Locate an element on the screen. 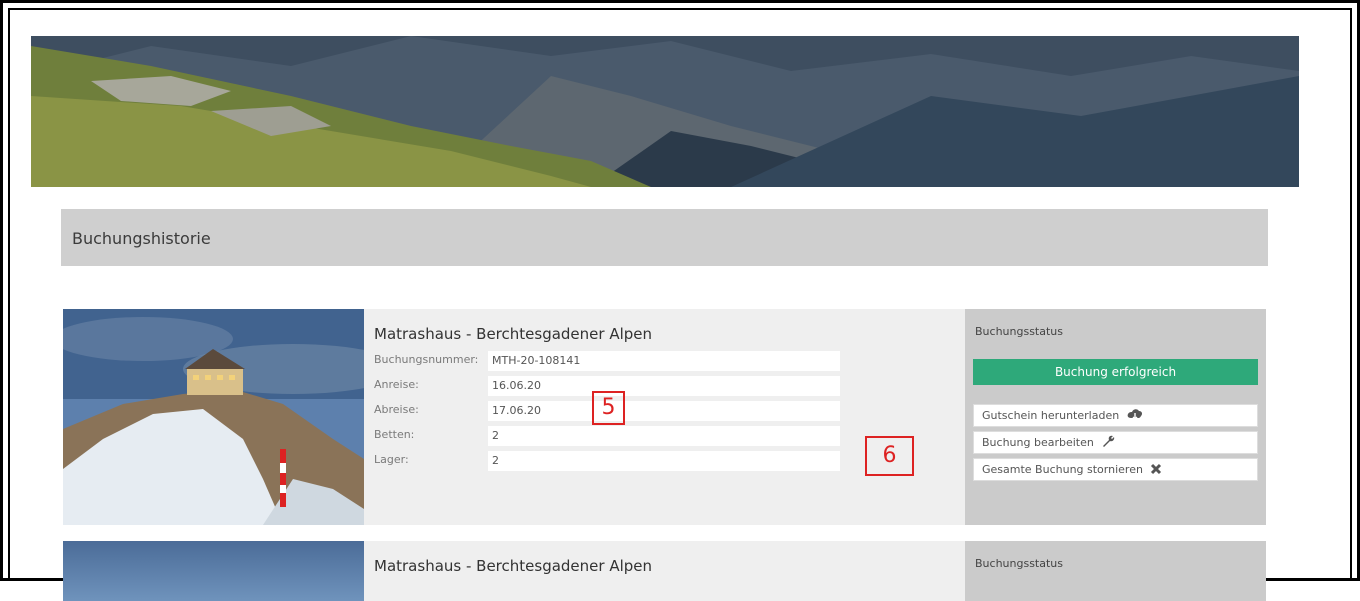  download-voucher-button: Gutschein herunterladen is located at coordinates (1115, 415).